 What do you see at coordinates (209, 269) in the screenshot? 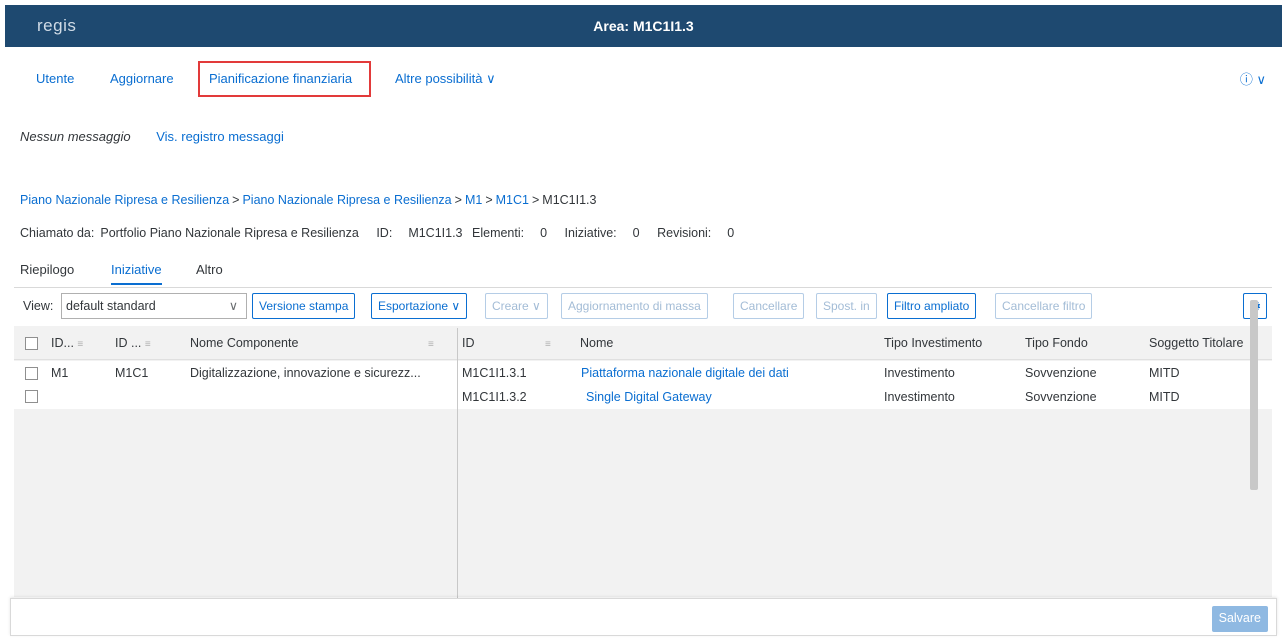
I see `tab-altro: Altro` at bounding box center [209, 269].